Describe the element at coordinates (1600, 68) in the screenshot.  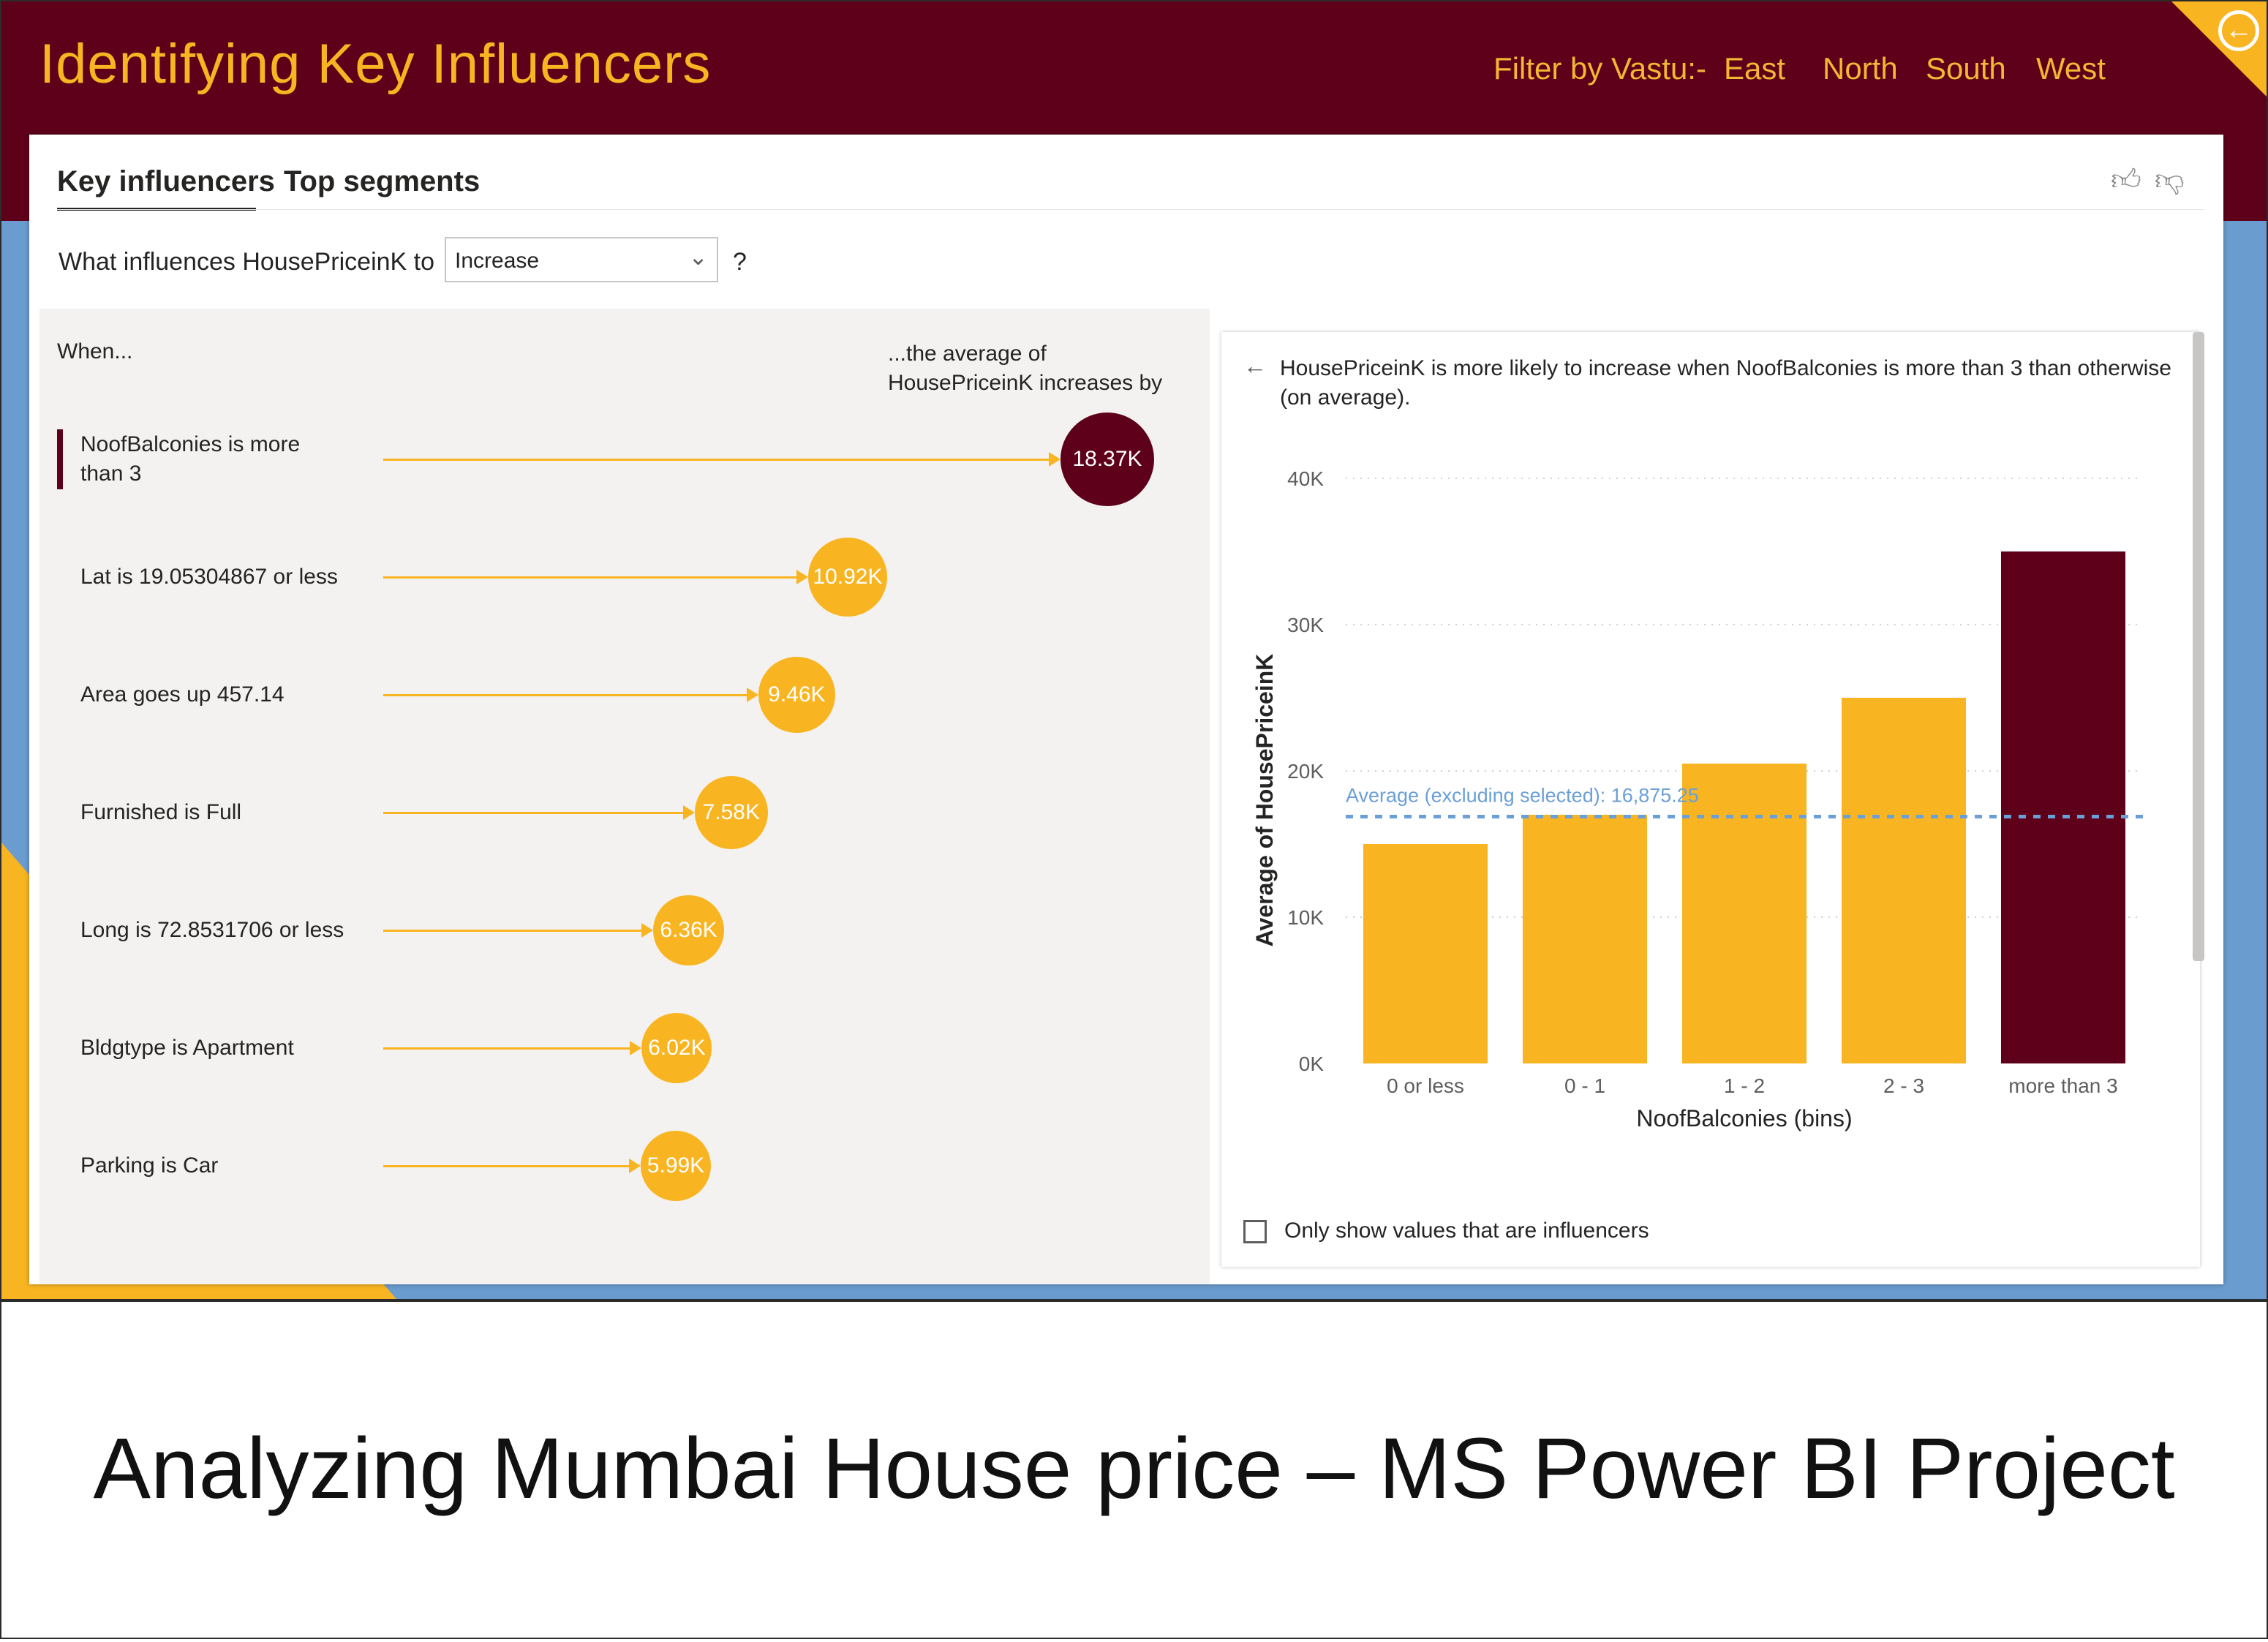
I see `filter-label: Filter by Vastu:-` at that location.